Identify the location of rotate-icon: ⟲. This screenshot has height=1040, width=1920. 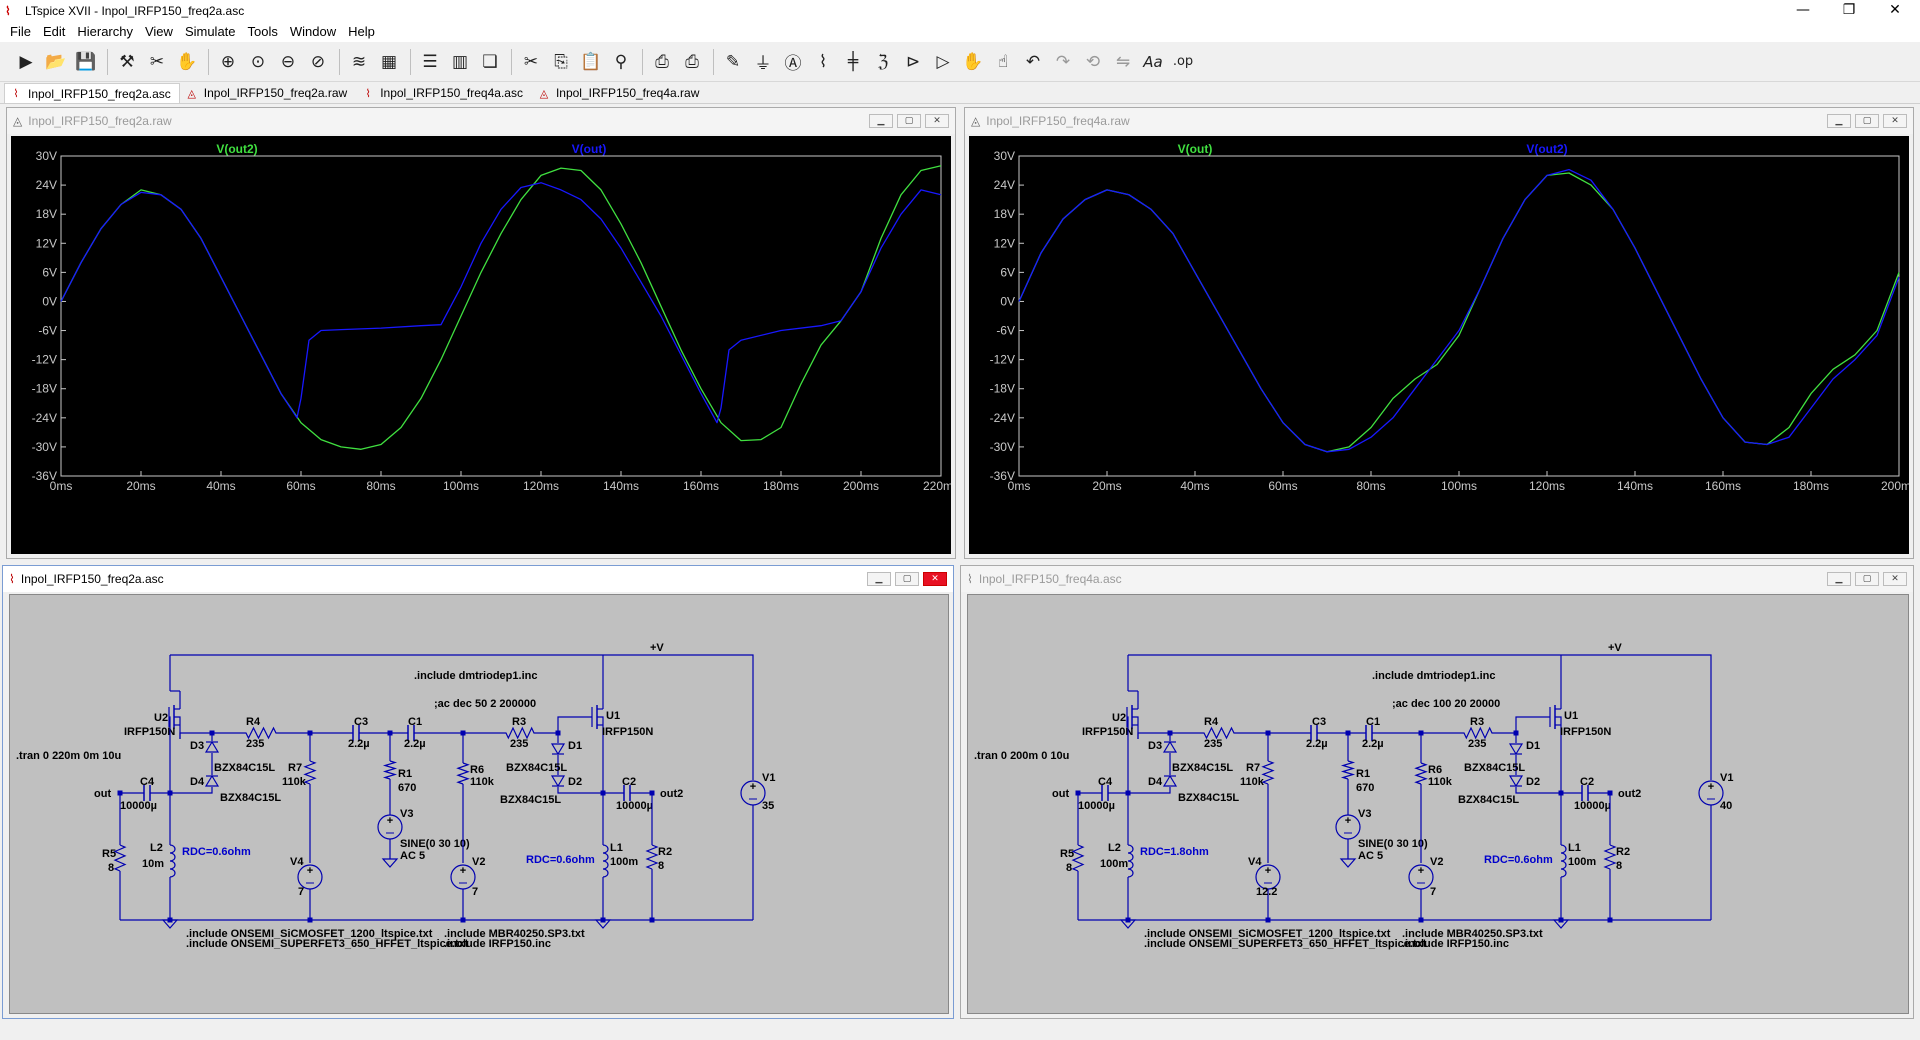
(1093, 62).